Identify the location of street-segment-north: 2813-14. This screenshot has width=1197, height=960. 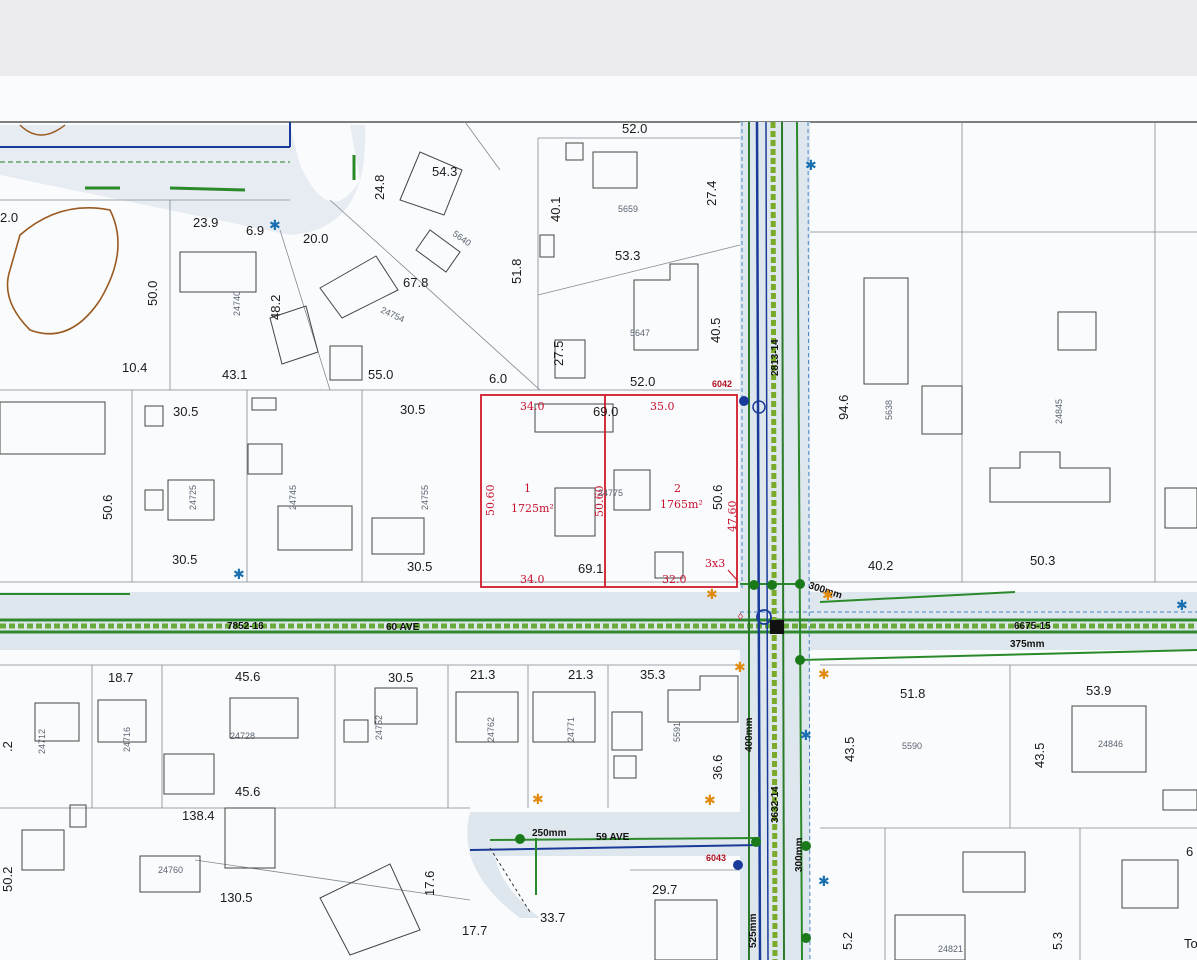
(775, 357).